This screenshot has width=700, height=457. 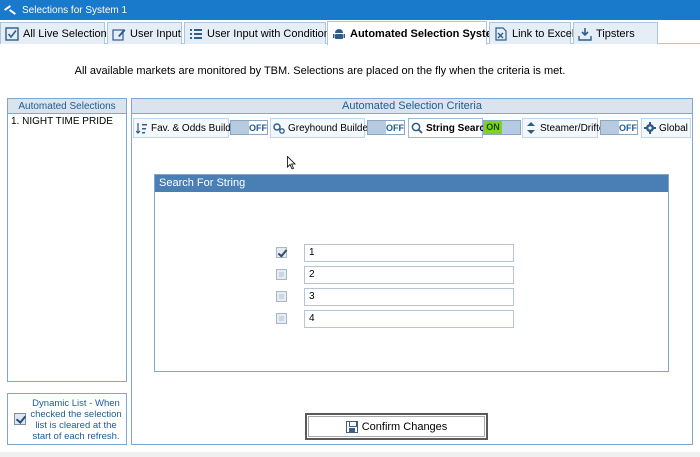 What do you see at coordinates (531, 33) in the screenshot?
I see `tab-link-to-excel: Link to Excel` at bounding box center [531, 33].